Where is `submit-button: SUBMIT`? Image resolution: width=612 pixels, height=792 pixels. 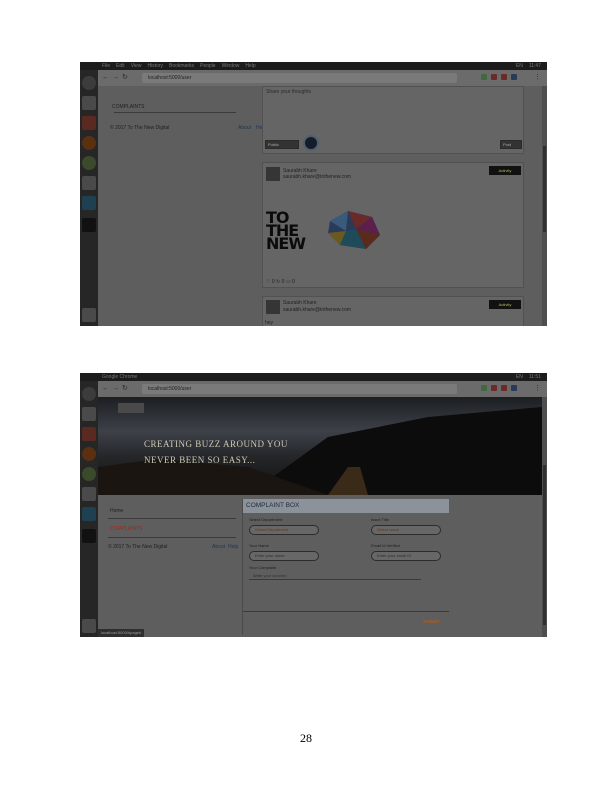 submit-button: SUBMIT is located at coordinates (431, 621).